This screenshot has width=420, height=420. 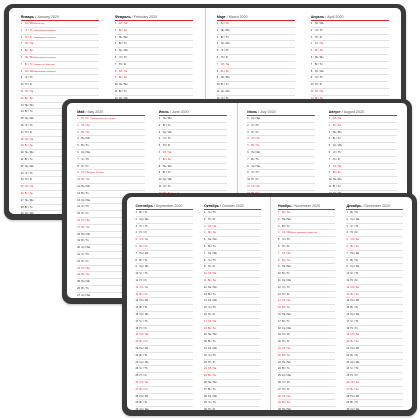 I want to click on day-row: 13Вт / Tu, so click(x=232, y=295).